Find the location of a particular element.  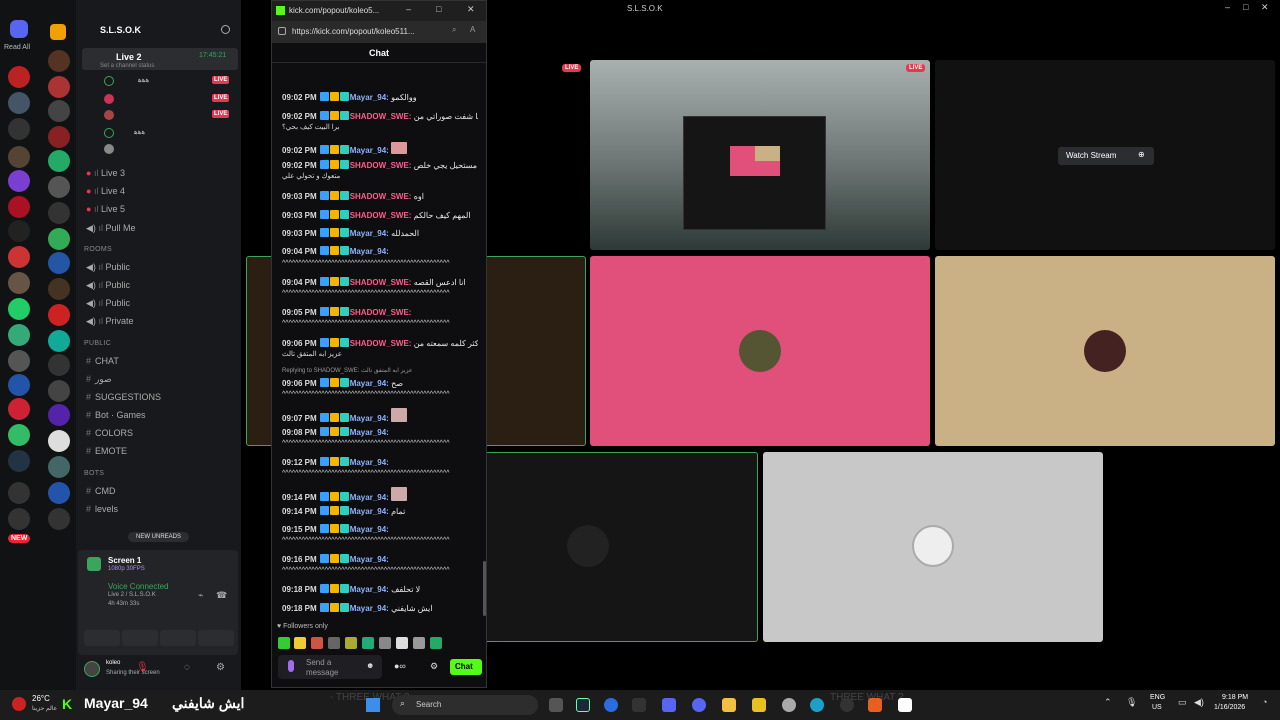

chat-message: 09:07 PM Mayar_94: is located at coordinates (380, 416).